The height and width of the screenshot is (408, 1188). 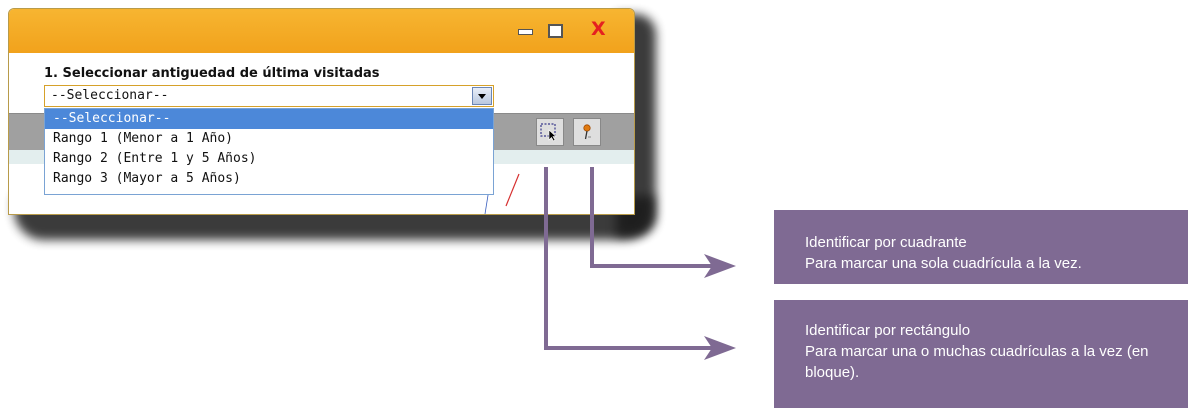 I want to click on callout-connectors, so click(x=640, y=263).